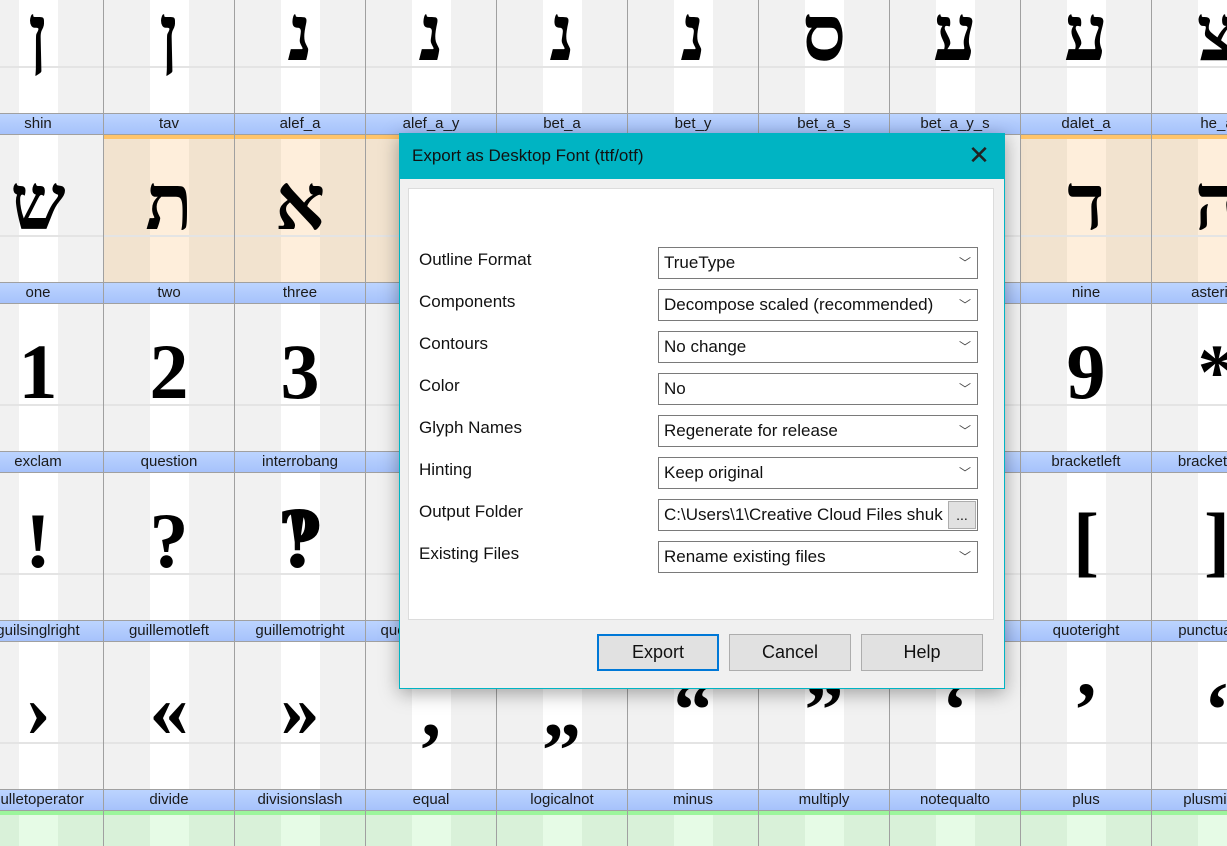 This screenshot has width=1227, height=846. Describe the element at coordinates (979, 156) in the screenshot. I see `close-icon: ✕` at that location.